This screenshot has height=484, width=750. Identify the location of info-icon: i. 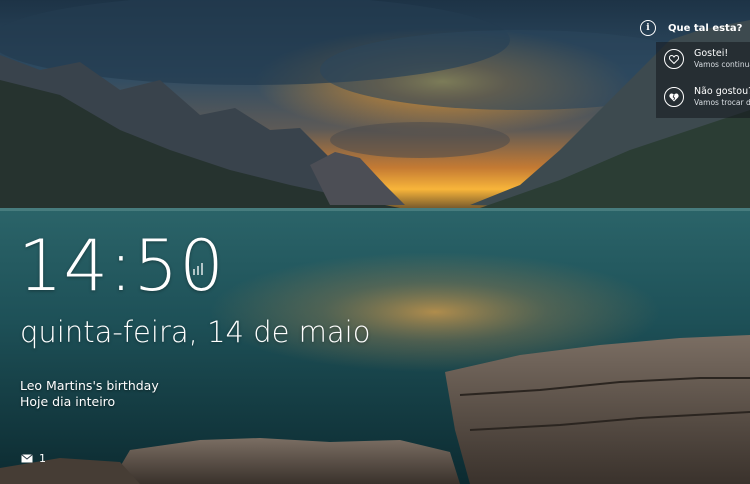
(648, 28).